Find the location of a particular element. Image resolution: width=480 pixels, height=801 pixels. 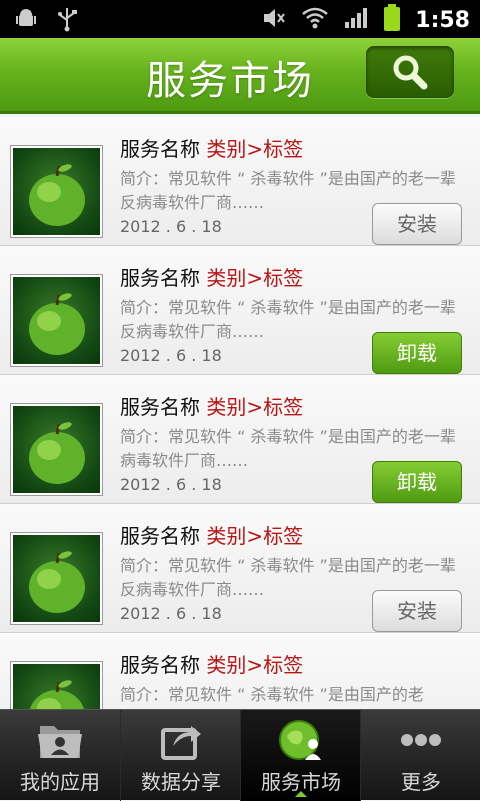

tab-more: 更多 is located at coordinates (420, 755).